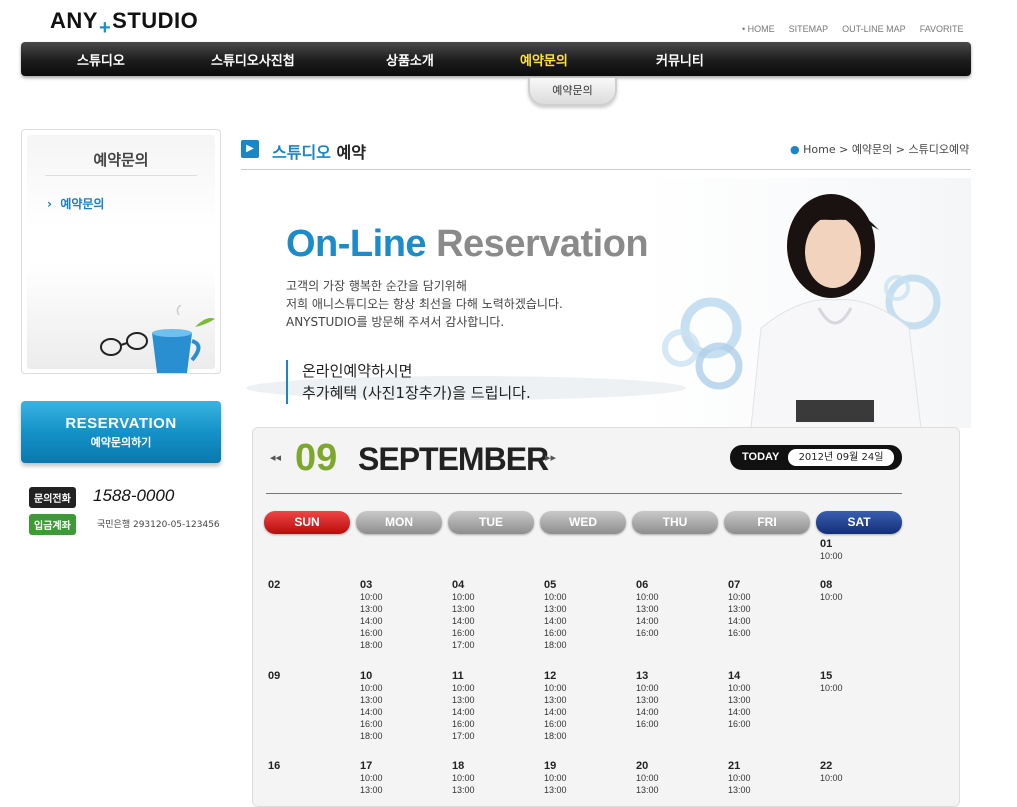  Describe the element at coordinates (680, 59) in the screenshot. I see `nav-community: 커뮤니티` at that location.